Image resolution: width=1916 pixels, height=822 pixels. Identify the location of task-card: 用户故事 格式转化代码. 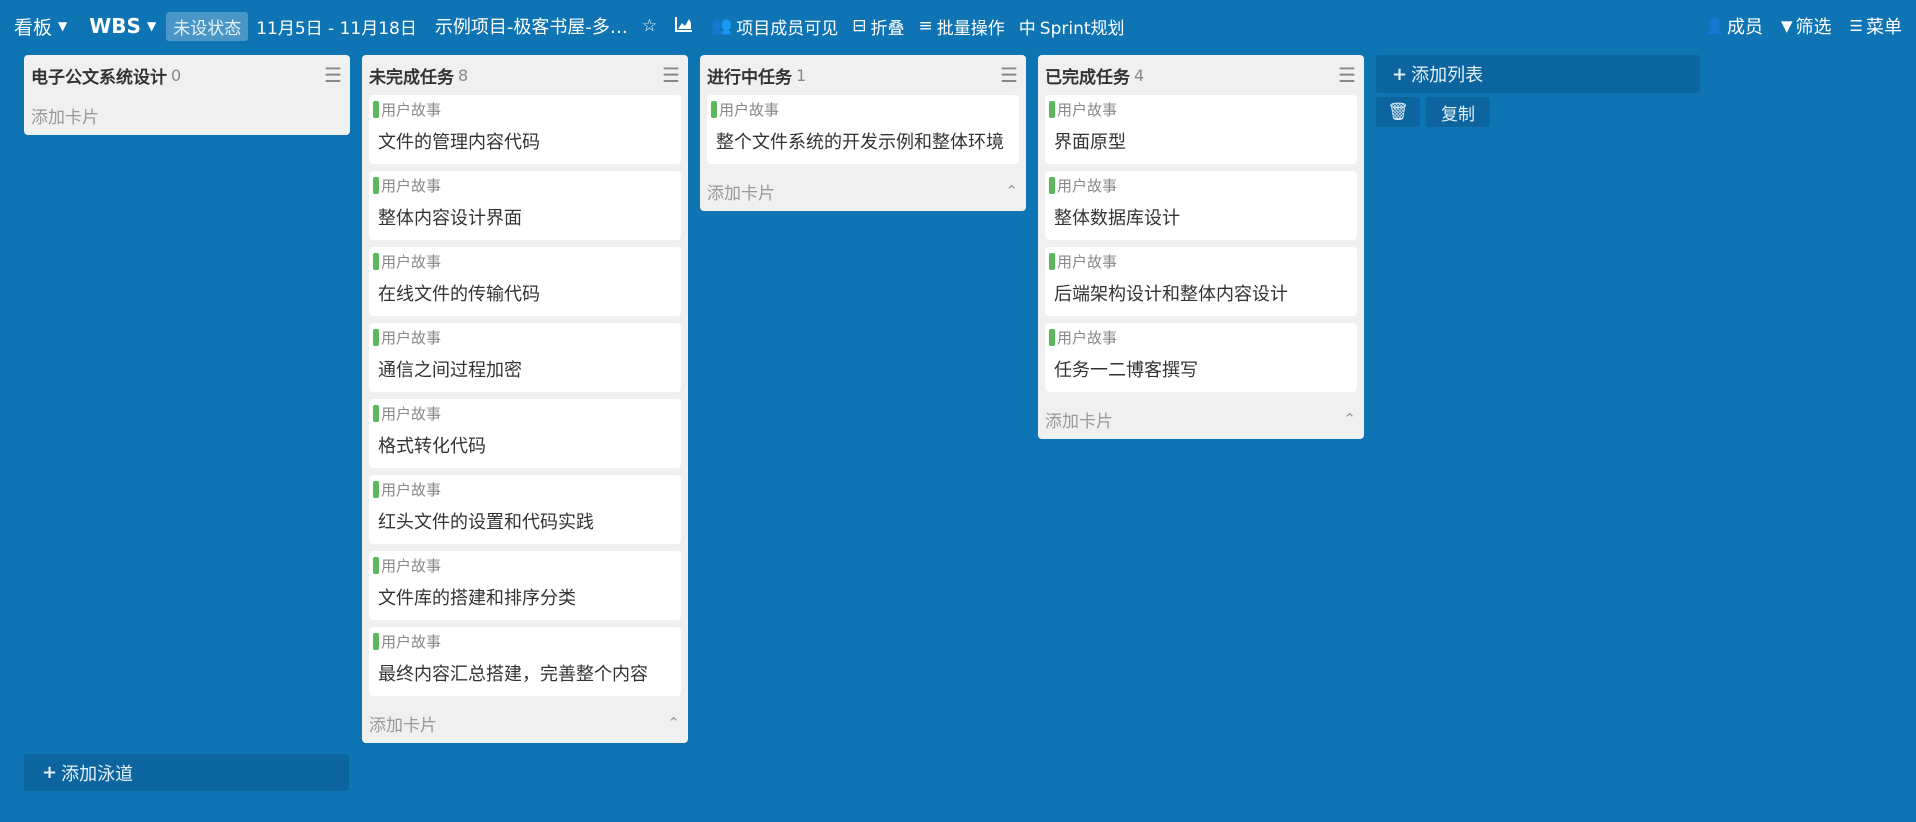
(525, 433).